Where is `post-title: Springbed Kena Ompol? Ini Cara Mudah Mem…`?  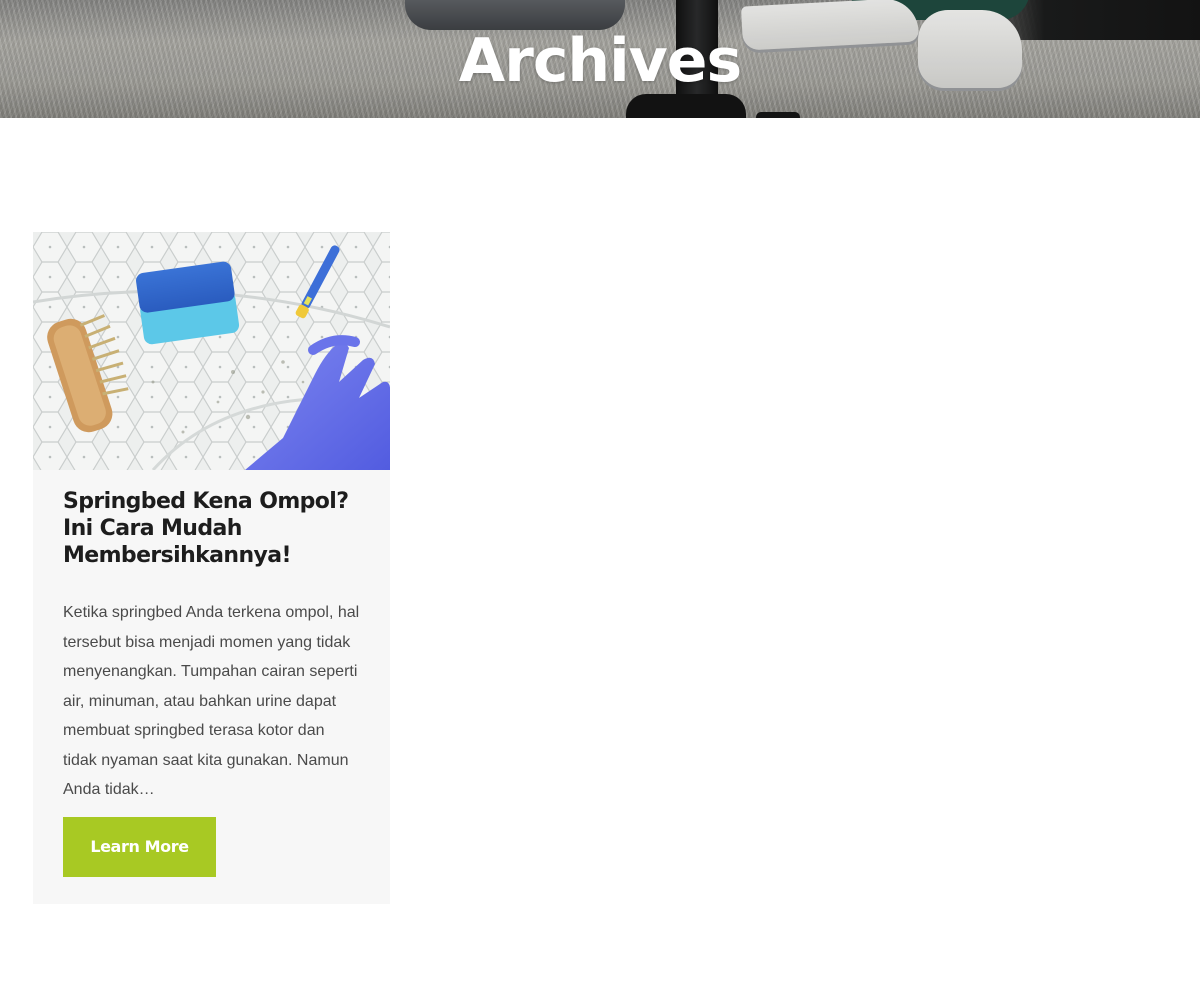
post-title: Springbed Kena Ompol? Ini Cara Mudah Mem… is located at coordinates (211, 528).